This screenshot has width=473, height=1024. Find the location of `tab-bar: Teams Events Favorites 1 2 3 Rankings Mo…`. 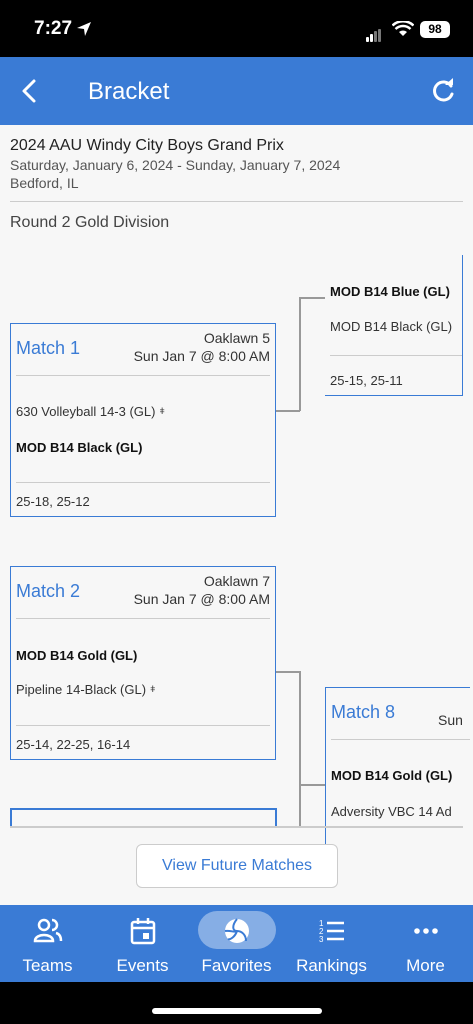

tab-bar: Teams Events Favorites 1 2 3 Rankings Mo… is located at coordinates (236, 943).